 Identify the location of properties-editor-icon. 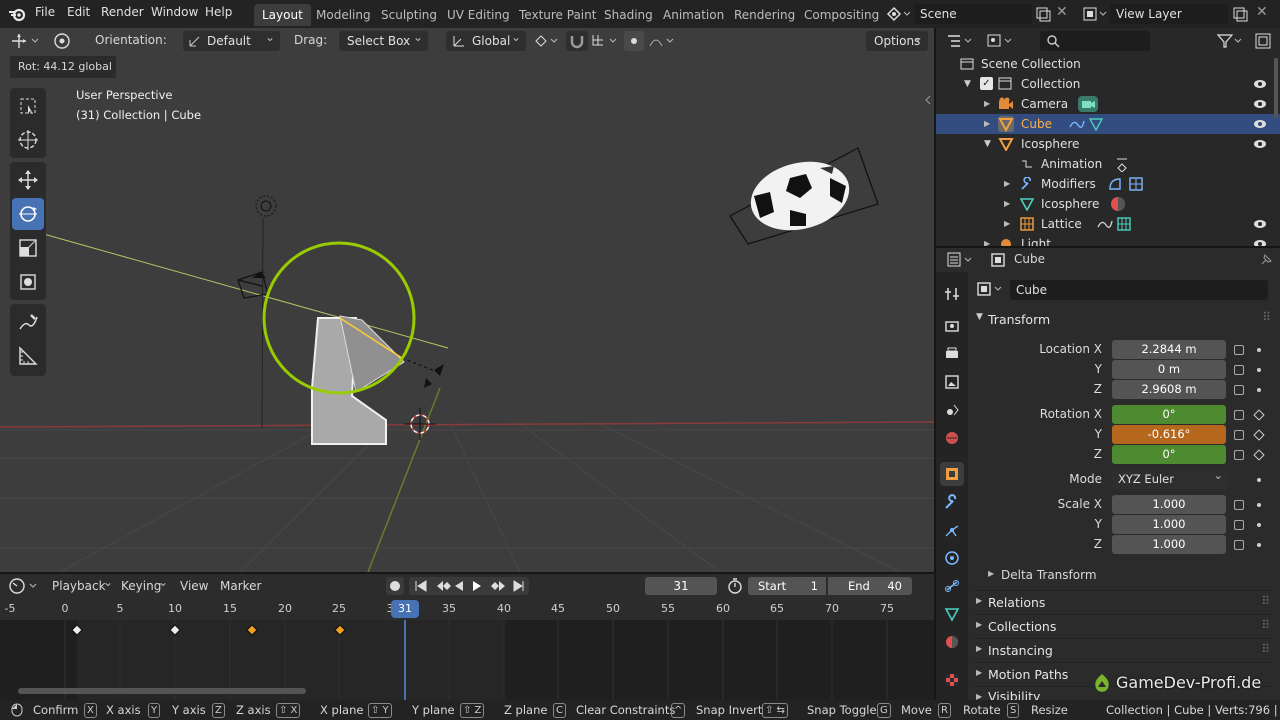
(960, 260).